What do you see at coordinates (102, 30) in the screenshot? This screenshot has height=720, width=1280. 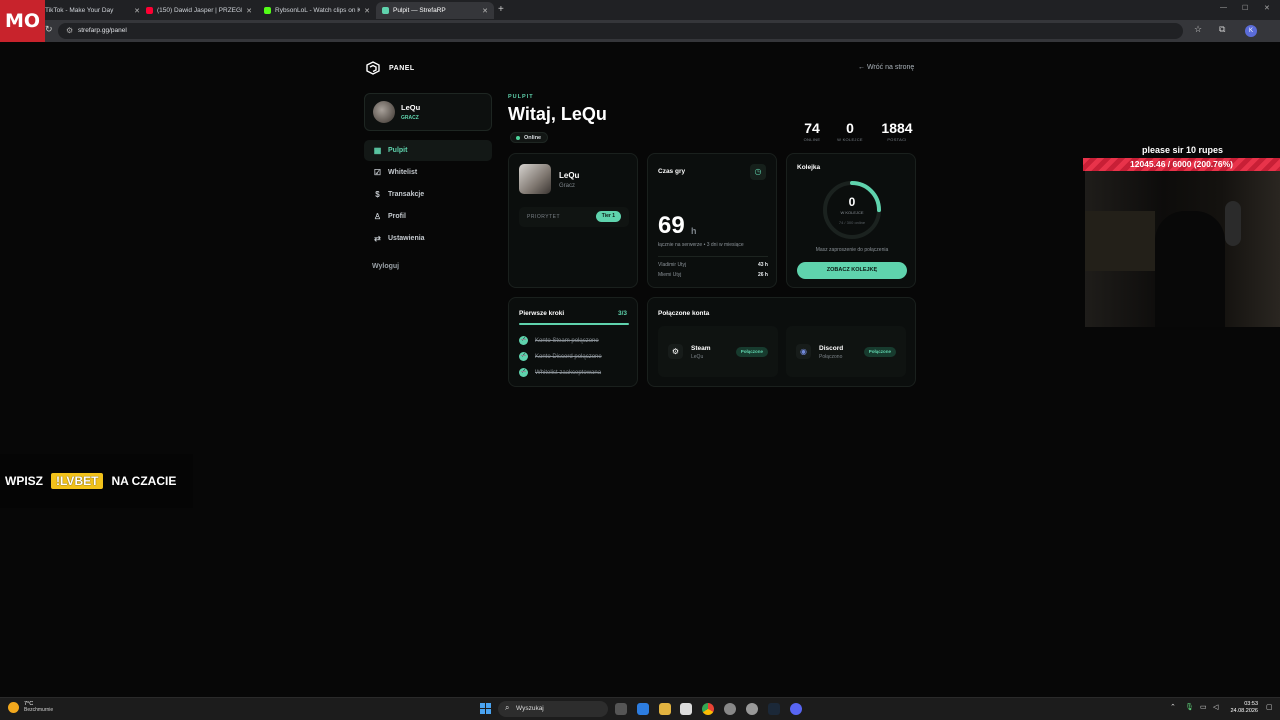 I see `url-text: strefarp.gg/panel` at bounding box center [102, 30].